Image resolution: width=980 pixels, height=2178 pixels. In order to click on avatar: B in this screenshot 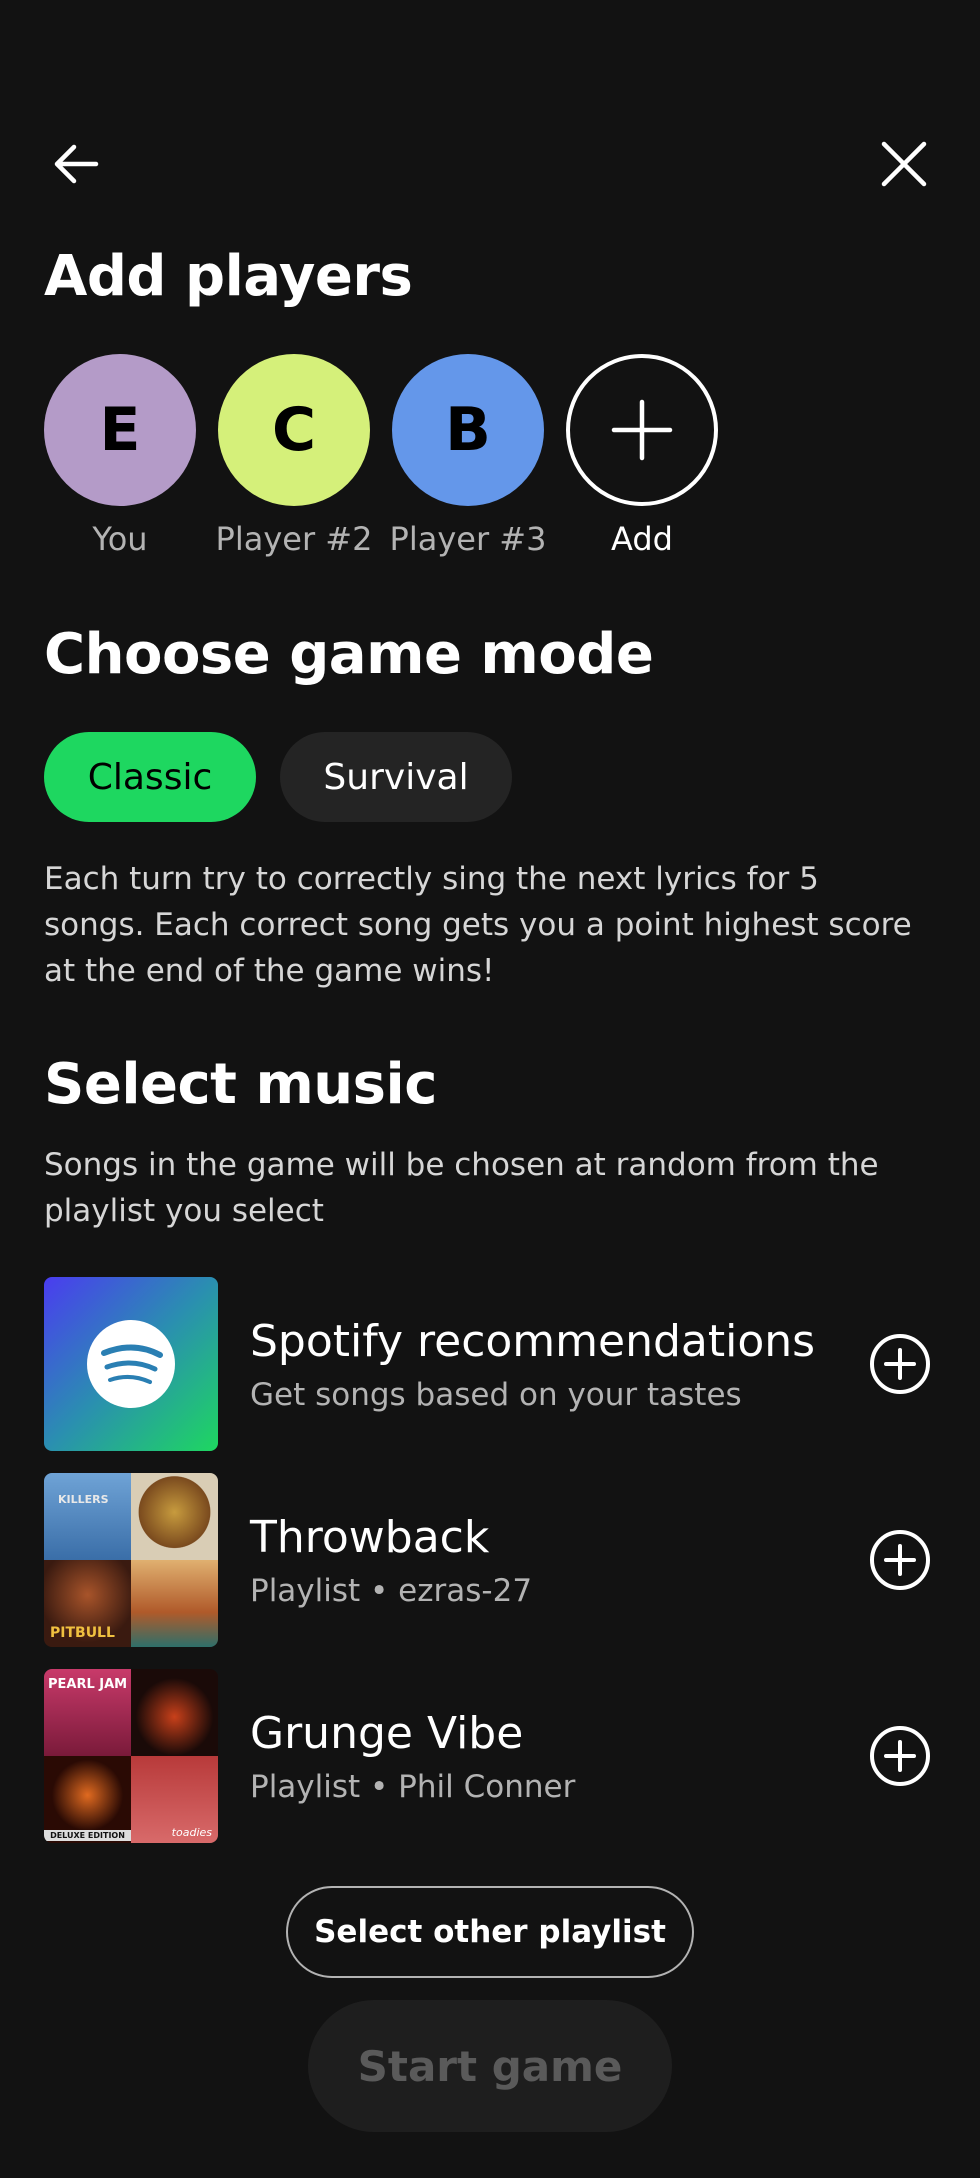, I will do `click(468, 430)`.